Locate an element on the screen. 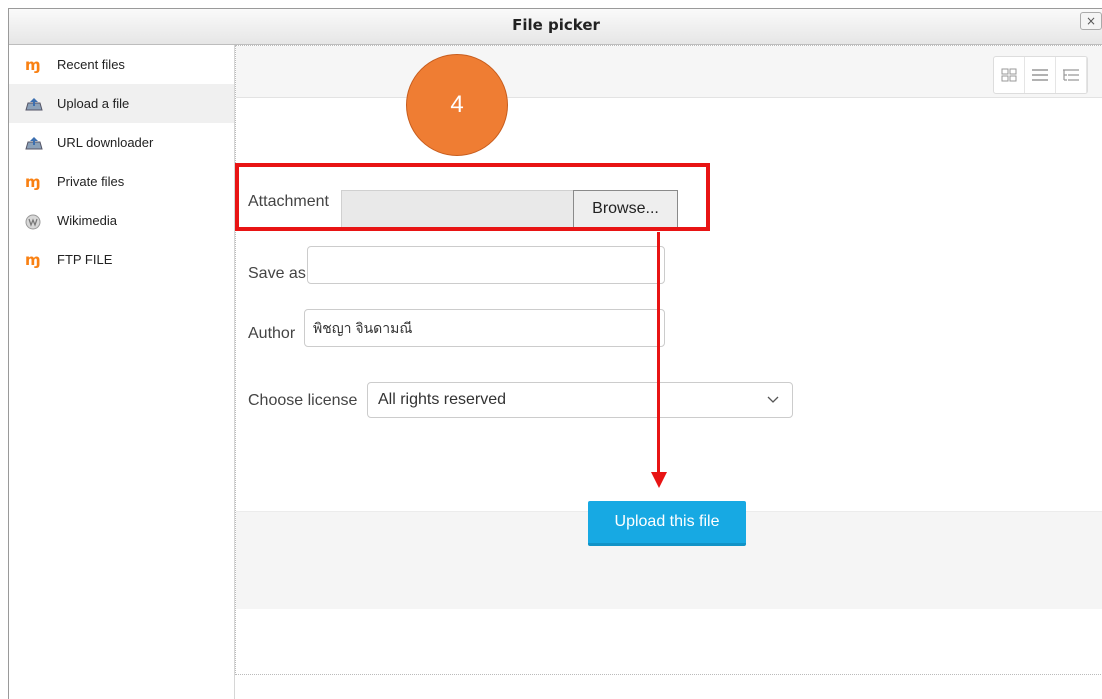 This screenshot has width=1102, height=699. annotation-arrow-line is located at coordinates (658, 352).